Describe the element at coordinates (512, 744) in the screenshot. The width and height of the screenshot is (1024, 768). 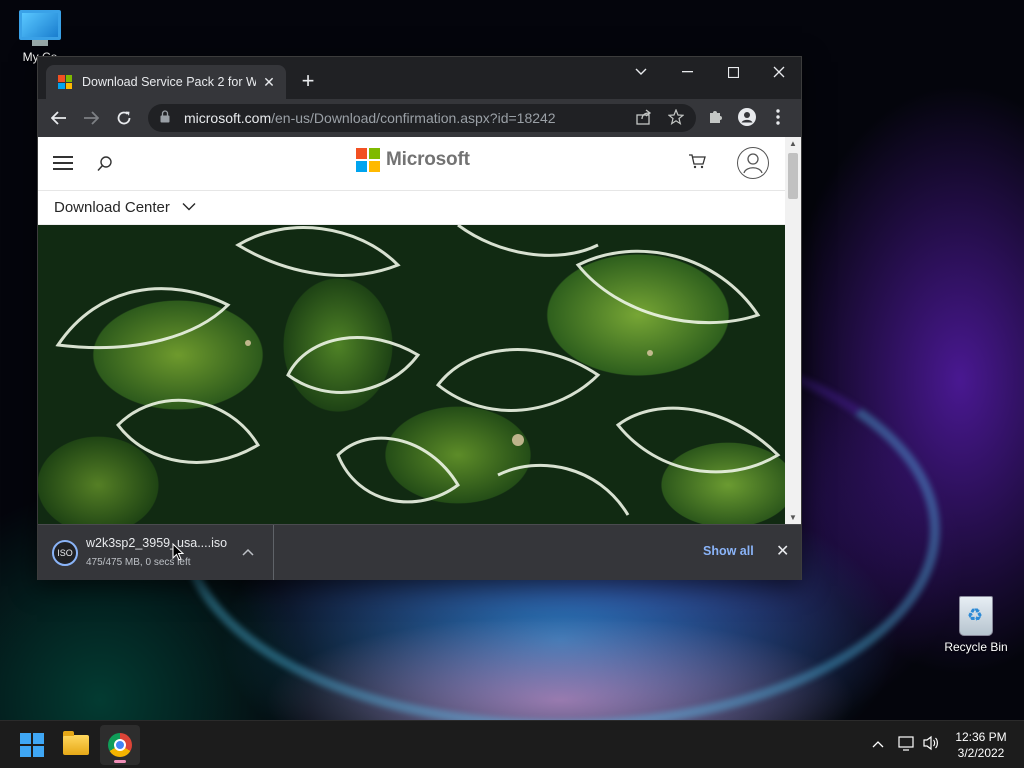
I see `taskbar: 12:36 PM 3/2/2022` at that location.